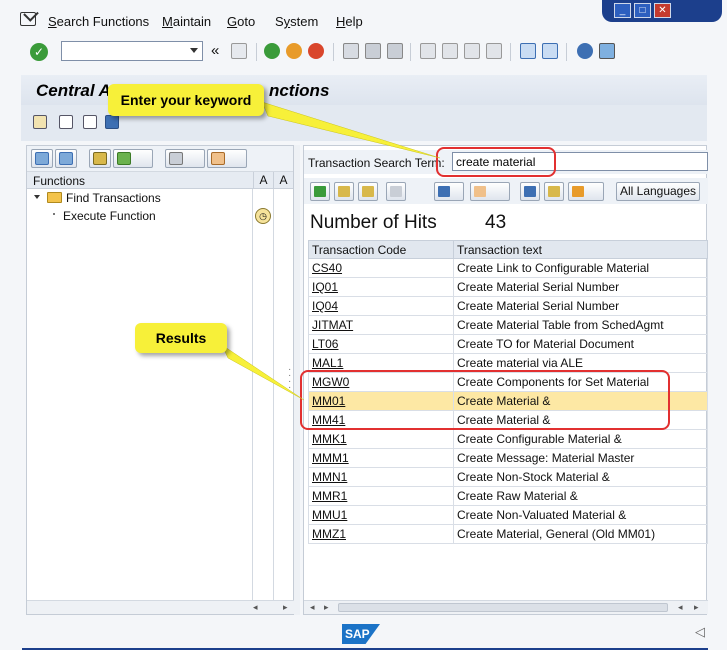 The width and height of the screenshot is (727, 650). Describe the element at coordinates (361, 634) in the screenshot. I see `sap-logo: SAP` at that location.